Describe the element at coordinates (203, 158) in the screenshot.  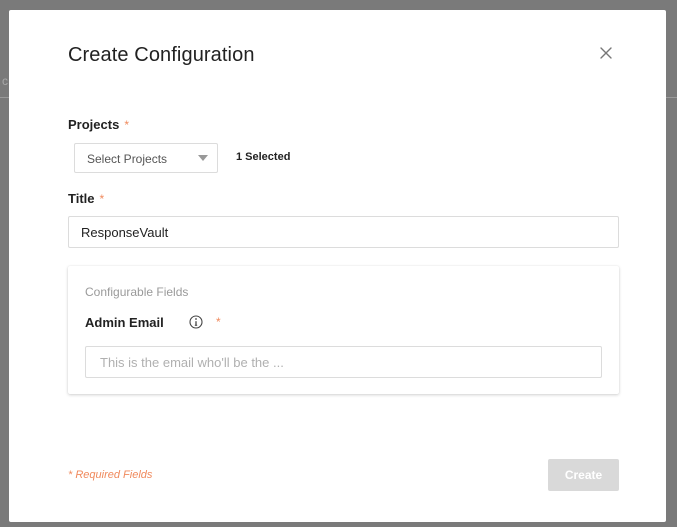
I see `caret-down-icon` at that location.